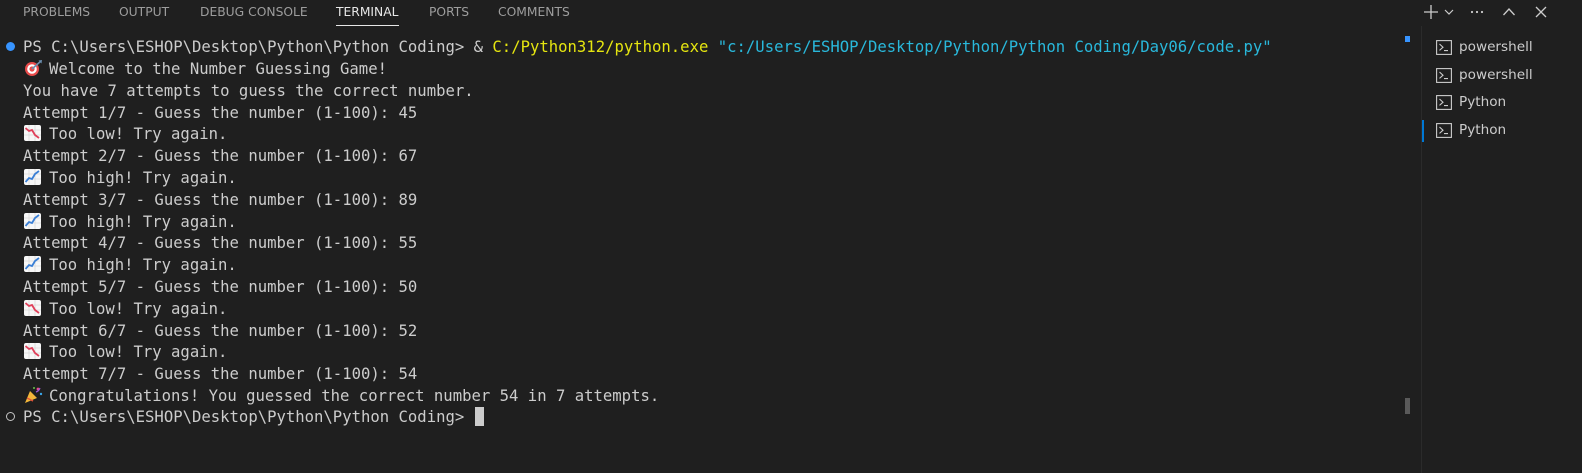 This screenshot has width=1582, height=473. What do you see at coordinates (478, 47) in the screenshot?
I see `command-operator: &` at bounding box center [478, 47].